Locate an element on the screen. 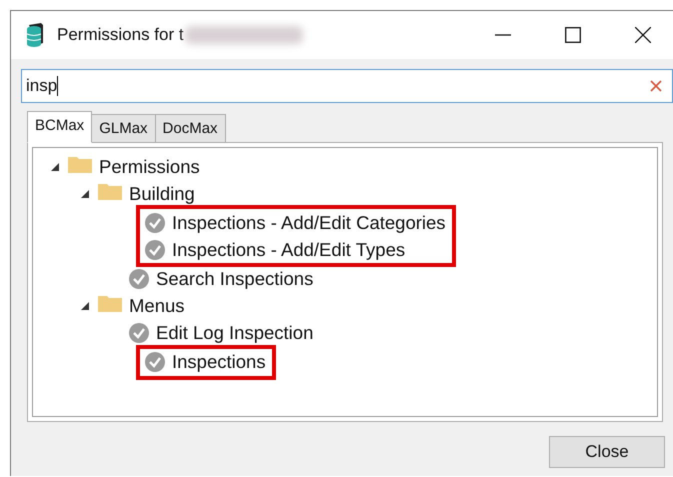  close-icon is located at coordinates (643, 35).